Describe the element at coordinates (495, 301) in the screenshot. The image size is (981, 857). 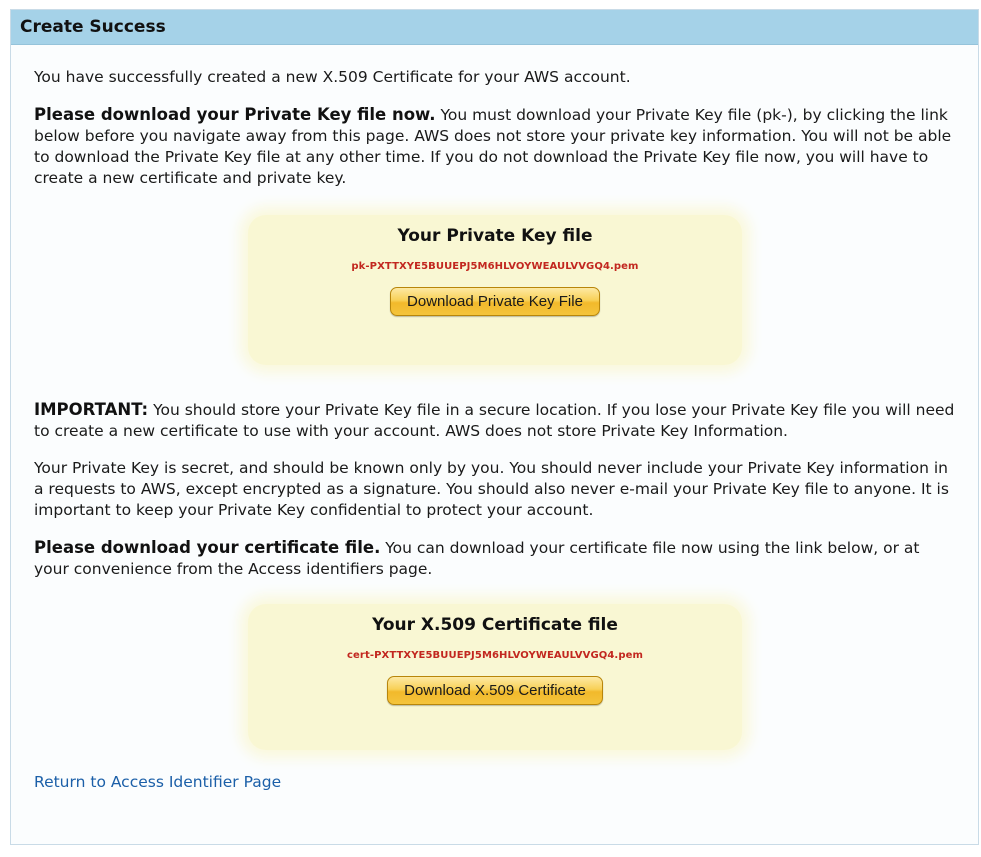
I see `download-private-key-button: Download Private Key File` at that location.